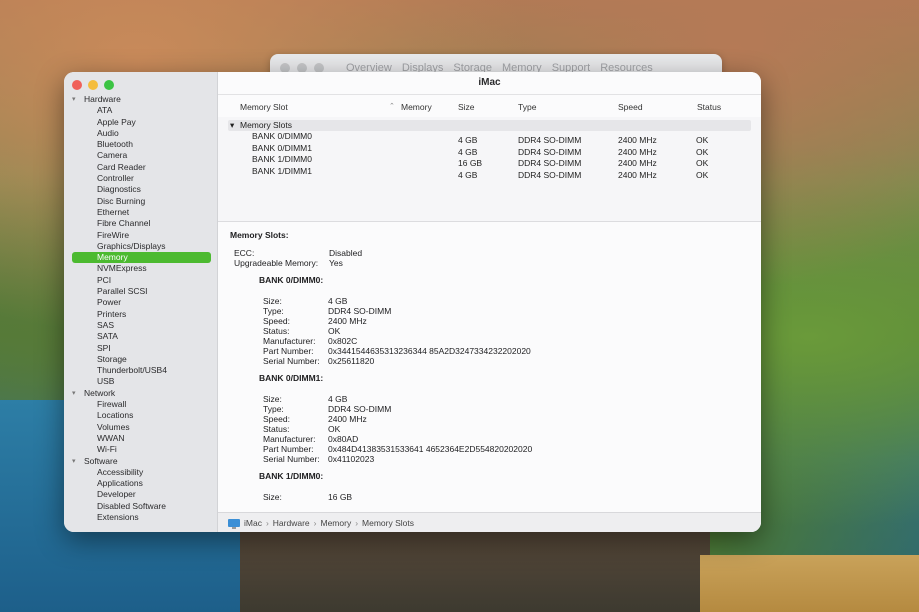 The width and height of the screenshot is (919, 612). Describe the element at coordinates (140, 370) in the screenshot. I see `sidebar-item-thunderbolt-usb4: Thunderbolt/USB4` at that location.